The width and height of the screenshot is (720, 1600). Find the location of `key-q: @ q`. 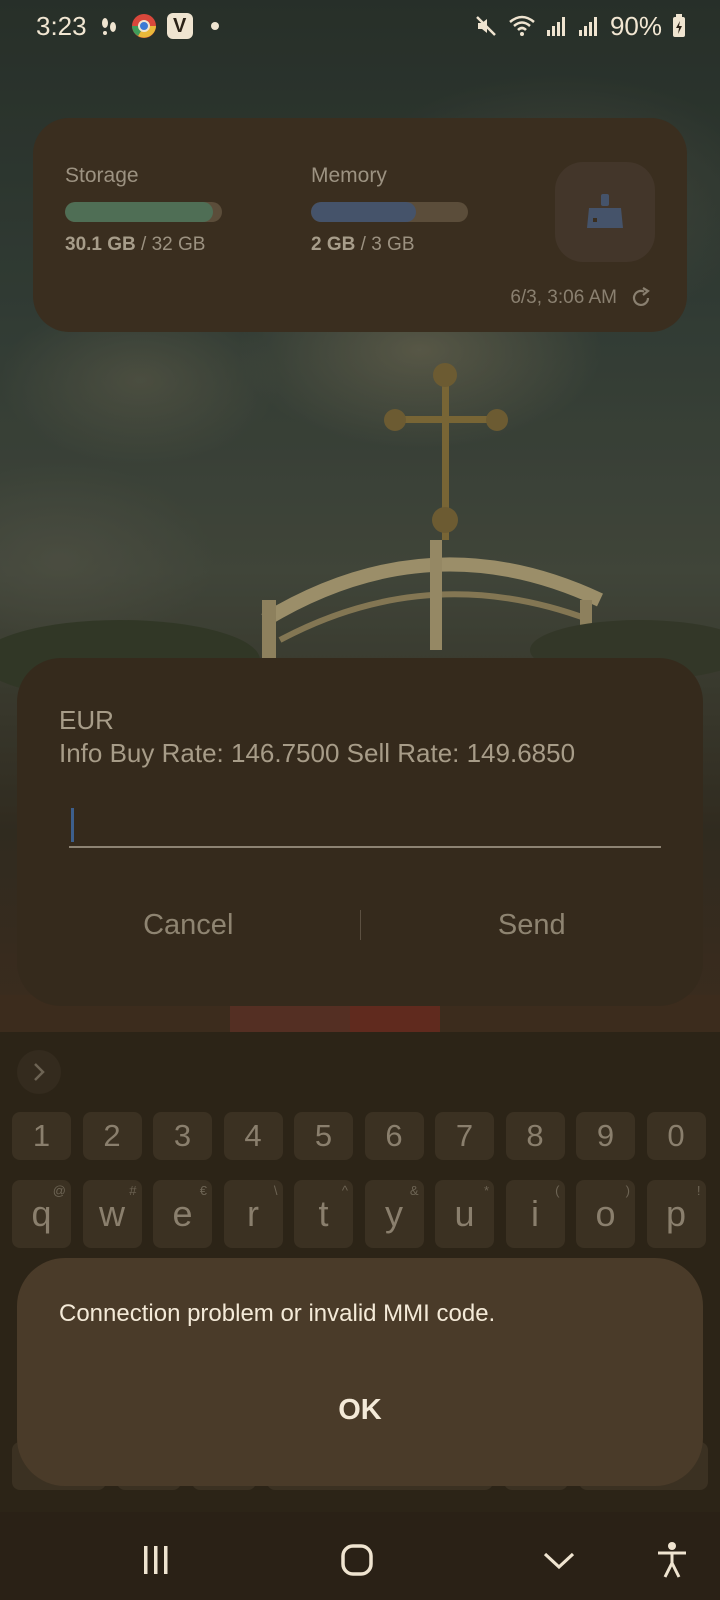

key-q: @ q is located at coordinates (41, 1214).